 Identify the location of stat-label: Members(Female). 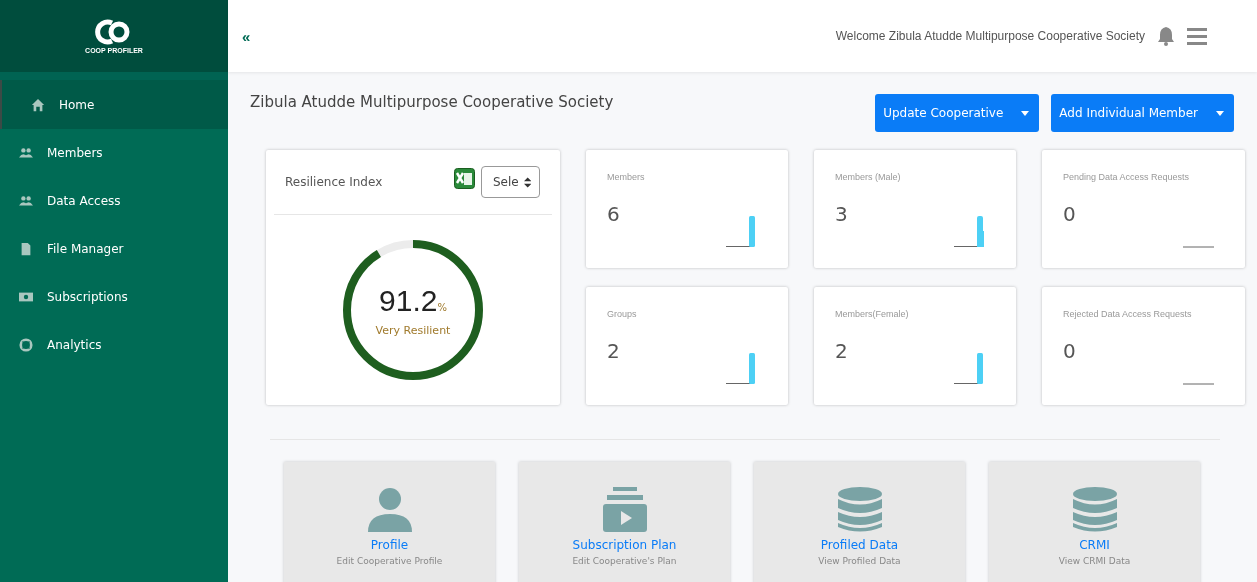
(872, 314).